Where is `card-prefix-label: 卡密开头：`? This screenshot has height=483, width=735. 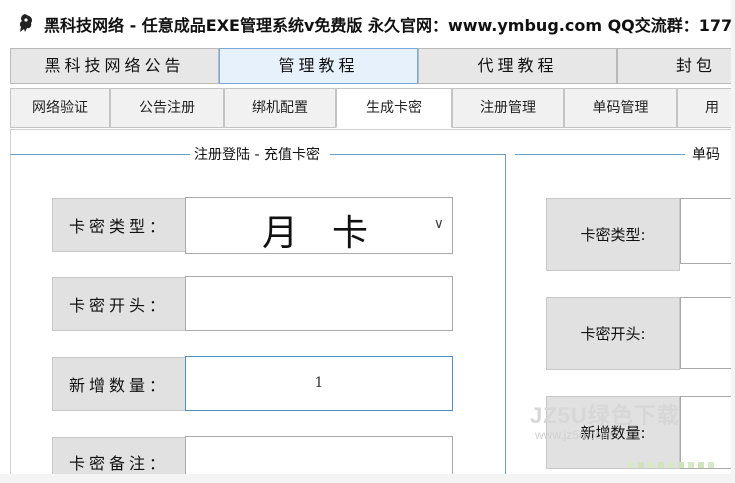
card-prefix-label: 卡密开头： is located at coordinates (119, 304).